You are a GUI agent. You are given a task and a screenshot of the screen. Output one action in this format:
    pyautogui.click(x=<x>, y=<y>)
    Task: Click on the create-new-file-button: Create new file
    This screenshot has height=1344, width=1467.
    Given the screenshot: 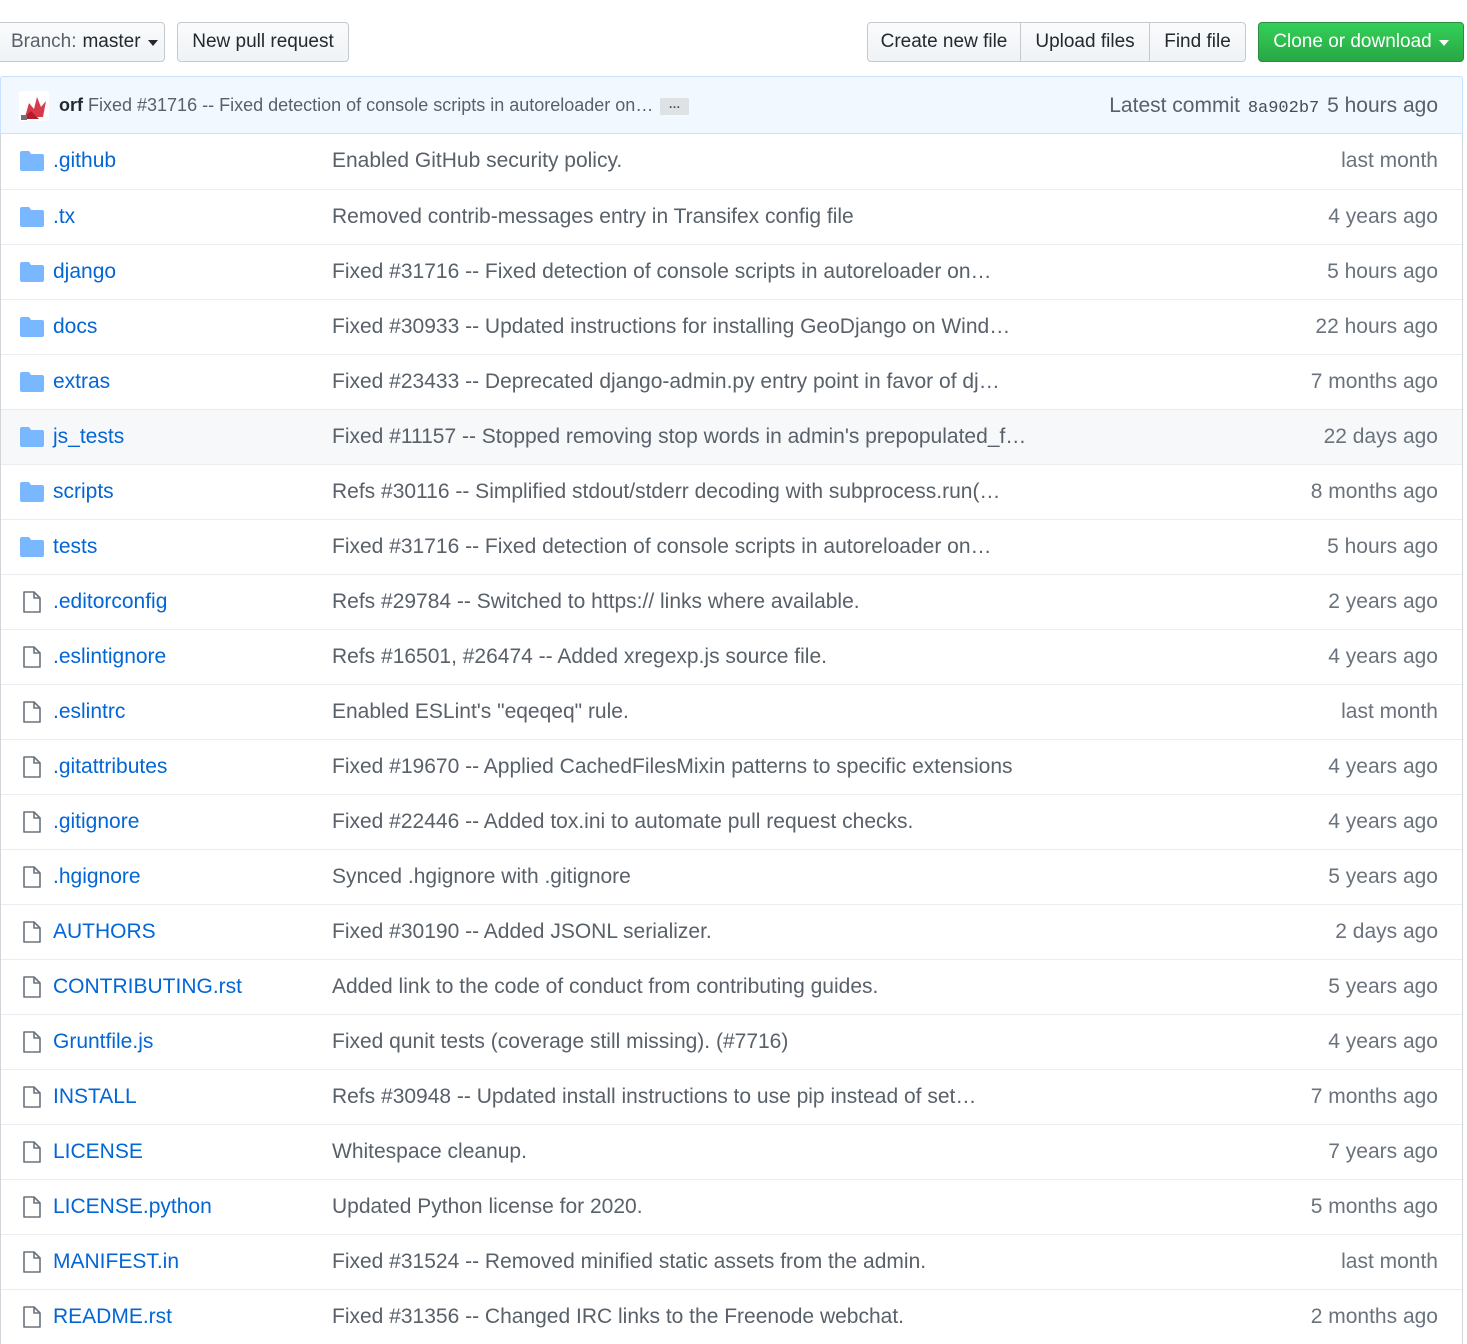 What is the action you would take?
    pyautogui.click(x=944, y=42)
    